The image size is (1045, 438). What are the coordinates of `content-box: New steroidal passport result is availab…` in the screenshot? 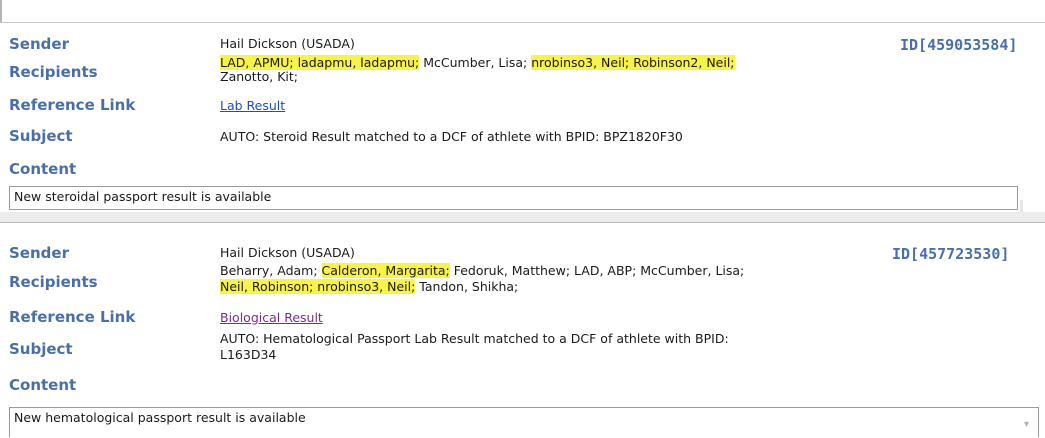 It's located at (513, 198).